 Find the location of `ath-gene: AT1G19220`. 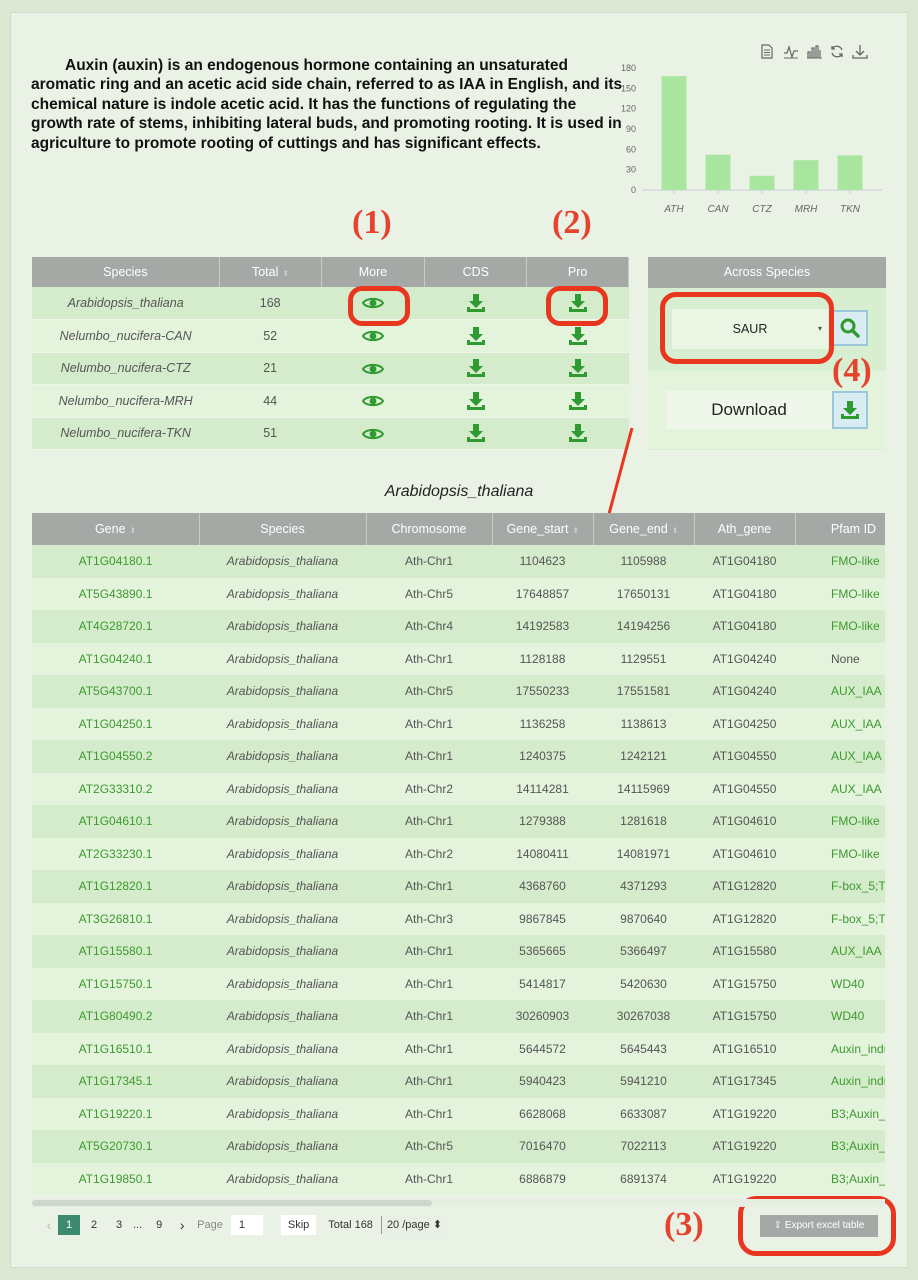

ath-gene: AT1G19220 is located at coordinates (744, 1178).